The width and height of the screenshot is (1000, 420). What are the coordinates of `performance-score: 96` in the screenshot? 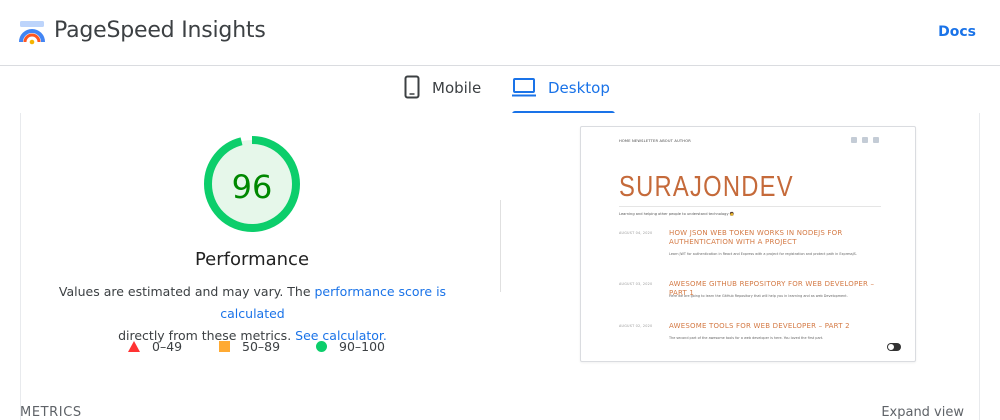 It's located at (252, 187).